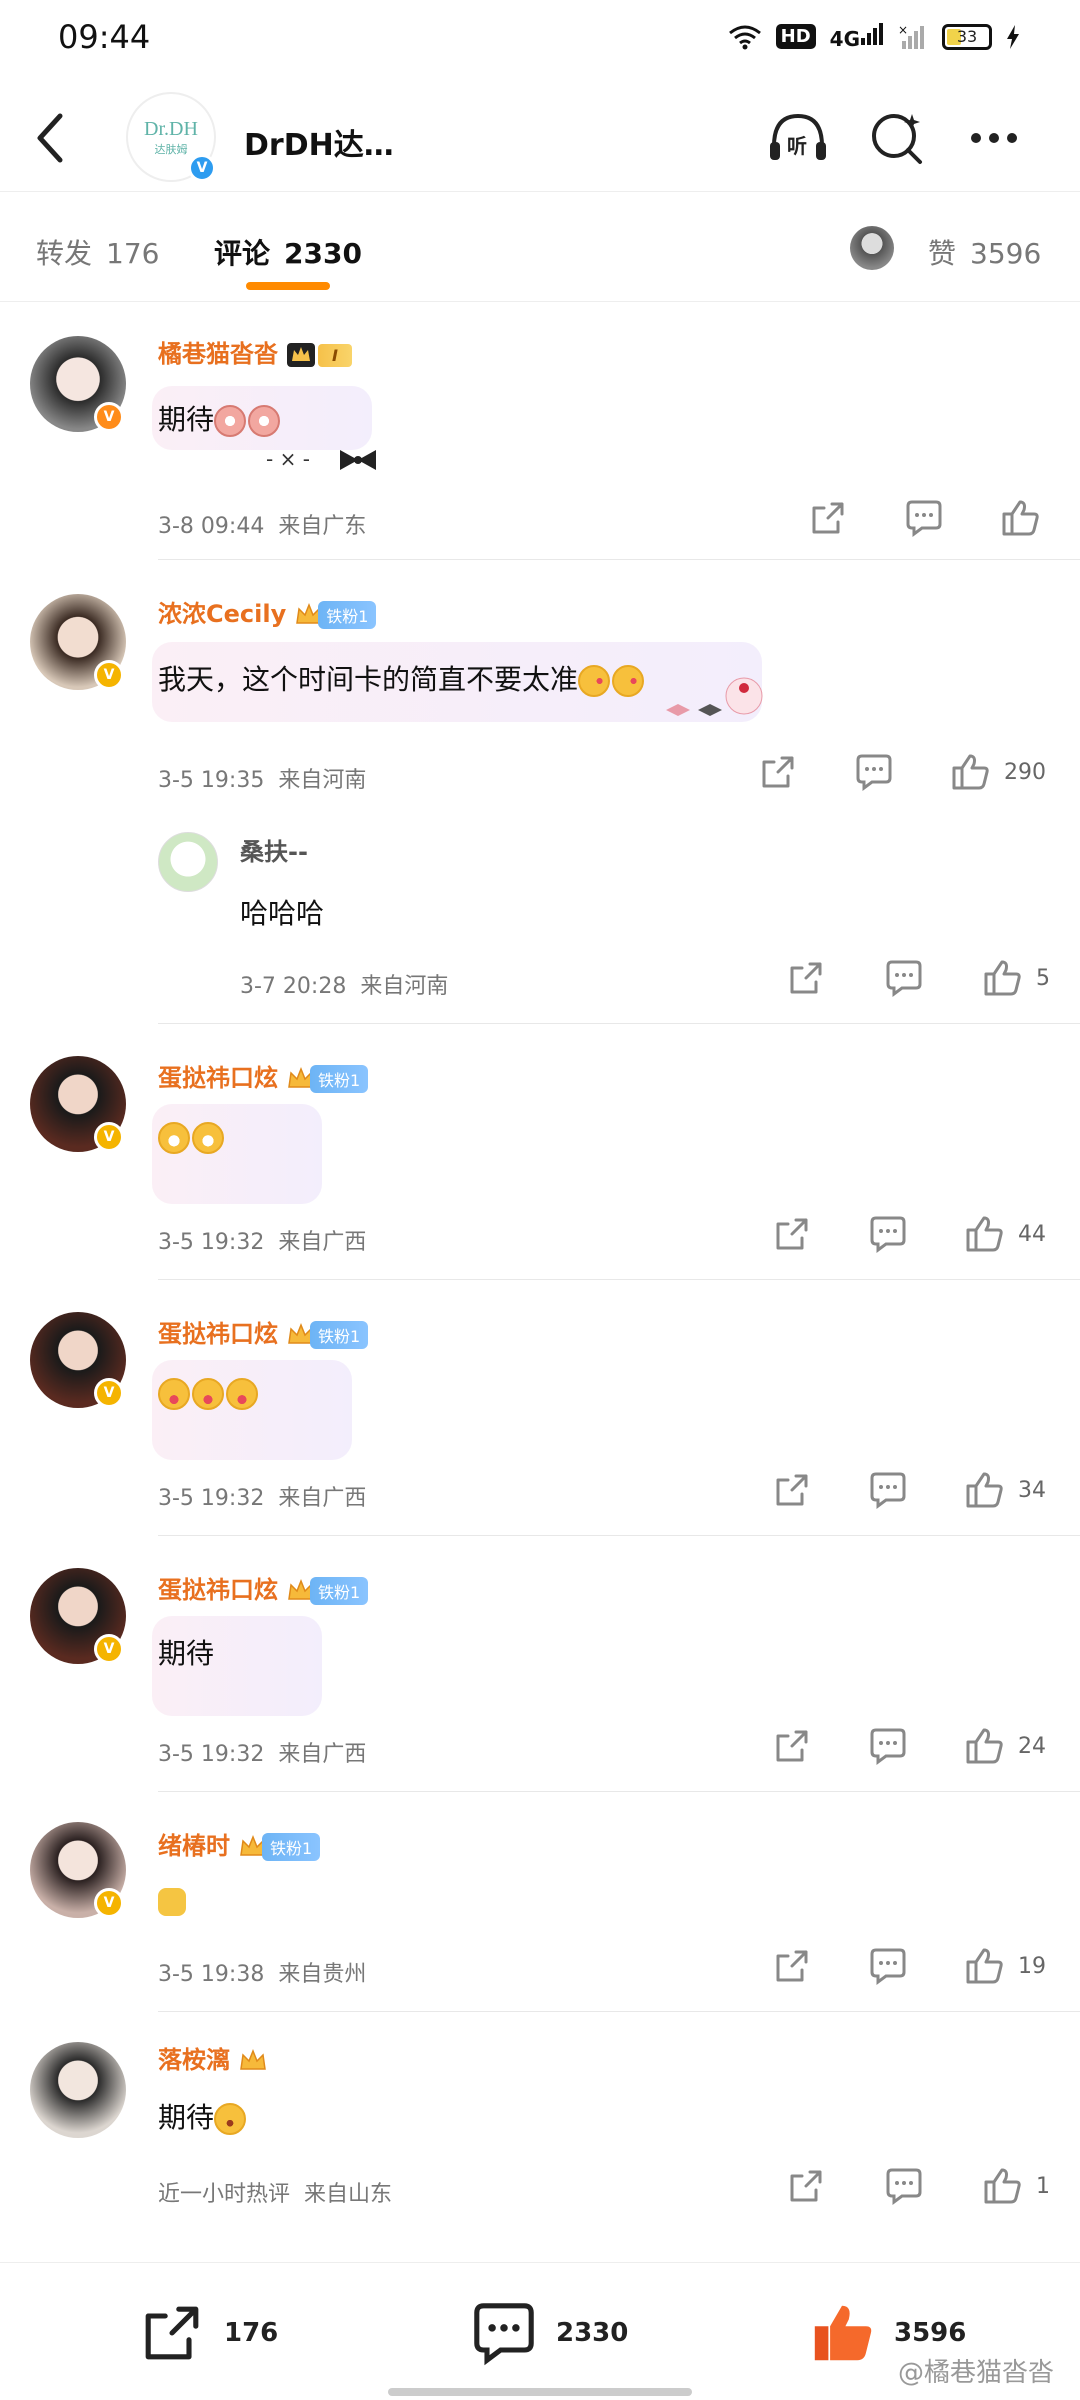 The image size is (1080, 2400). I want to click on bottom-comment-button: 2330, so click(549, 2333).